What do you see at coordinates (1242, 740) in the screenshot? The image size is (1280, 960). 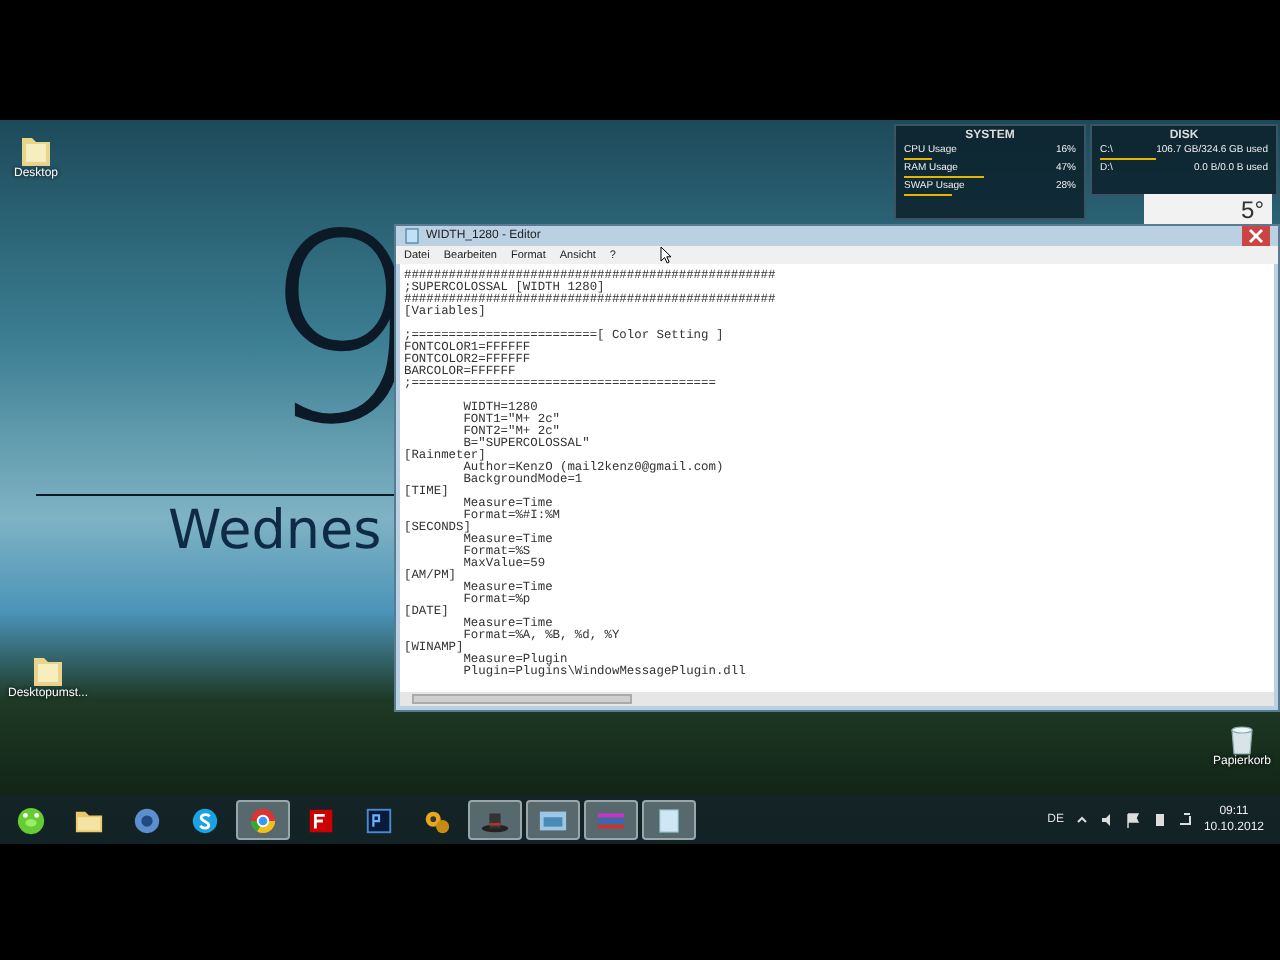 I see `trash-bin-icon` at bounding box center [1242, 740].